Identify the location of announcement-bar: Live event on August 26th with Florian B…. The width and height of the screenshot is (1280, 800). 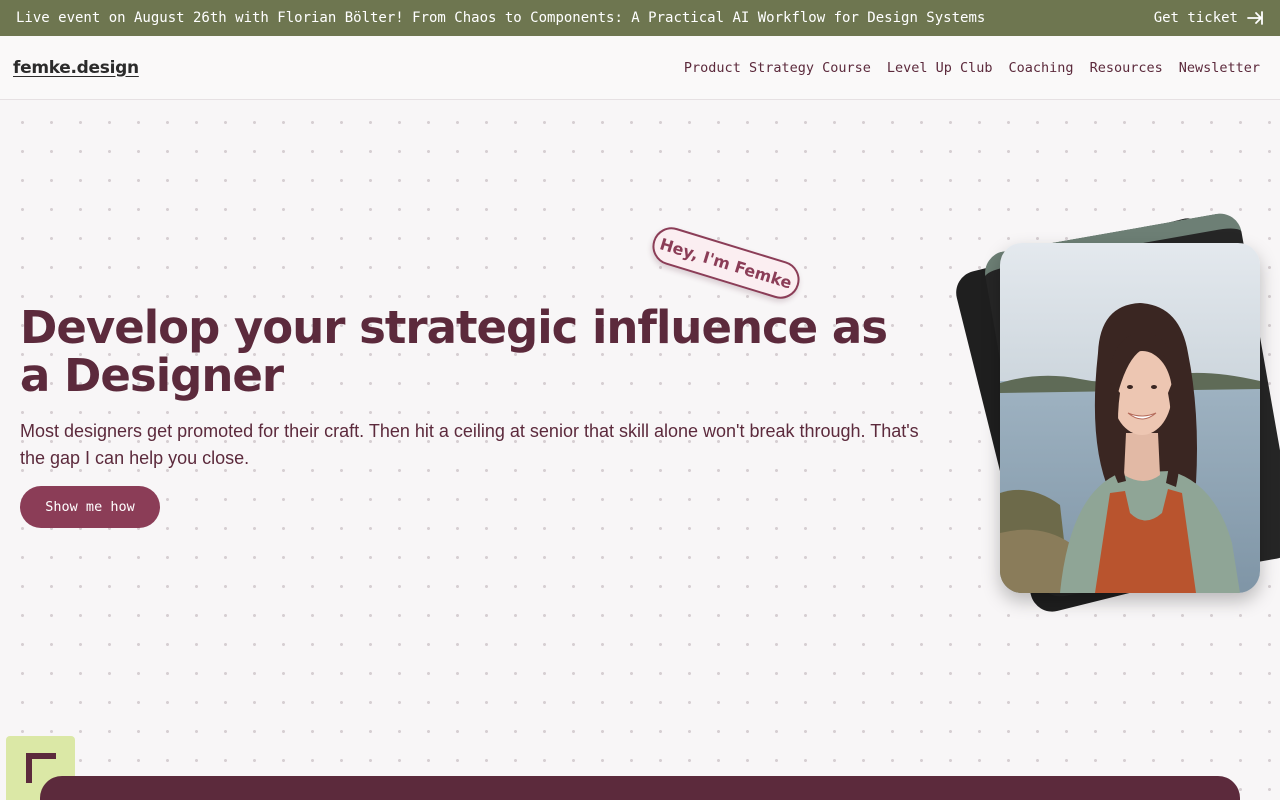
(640, 18).